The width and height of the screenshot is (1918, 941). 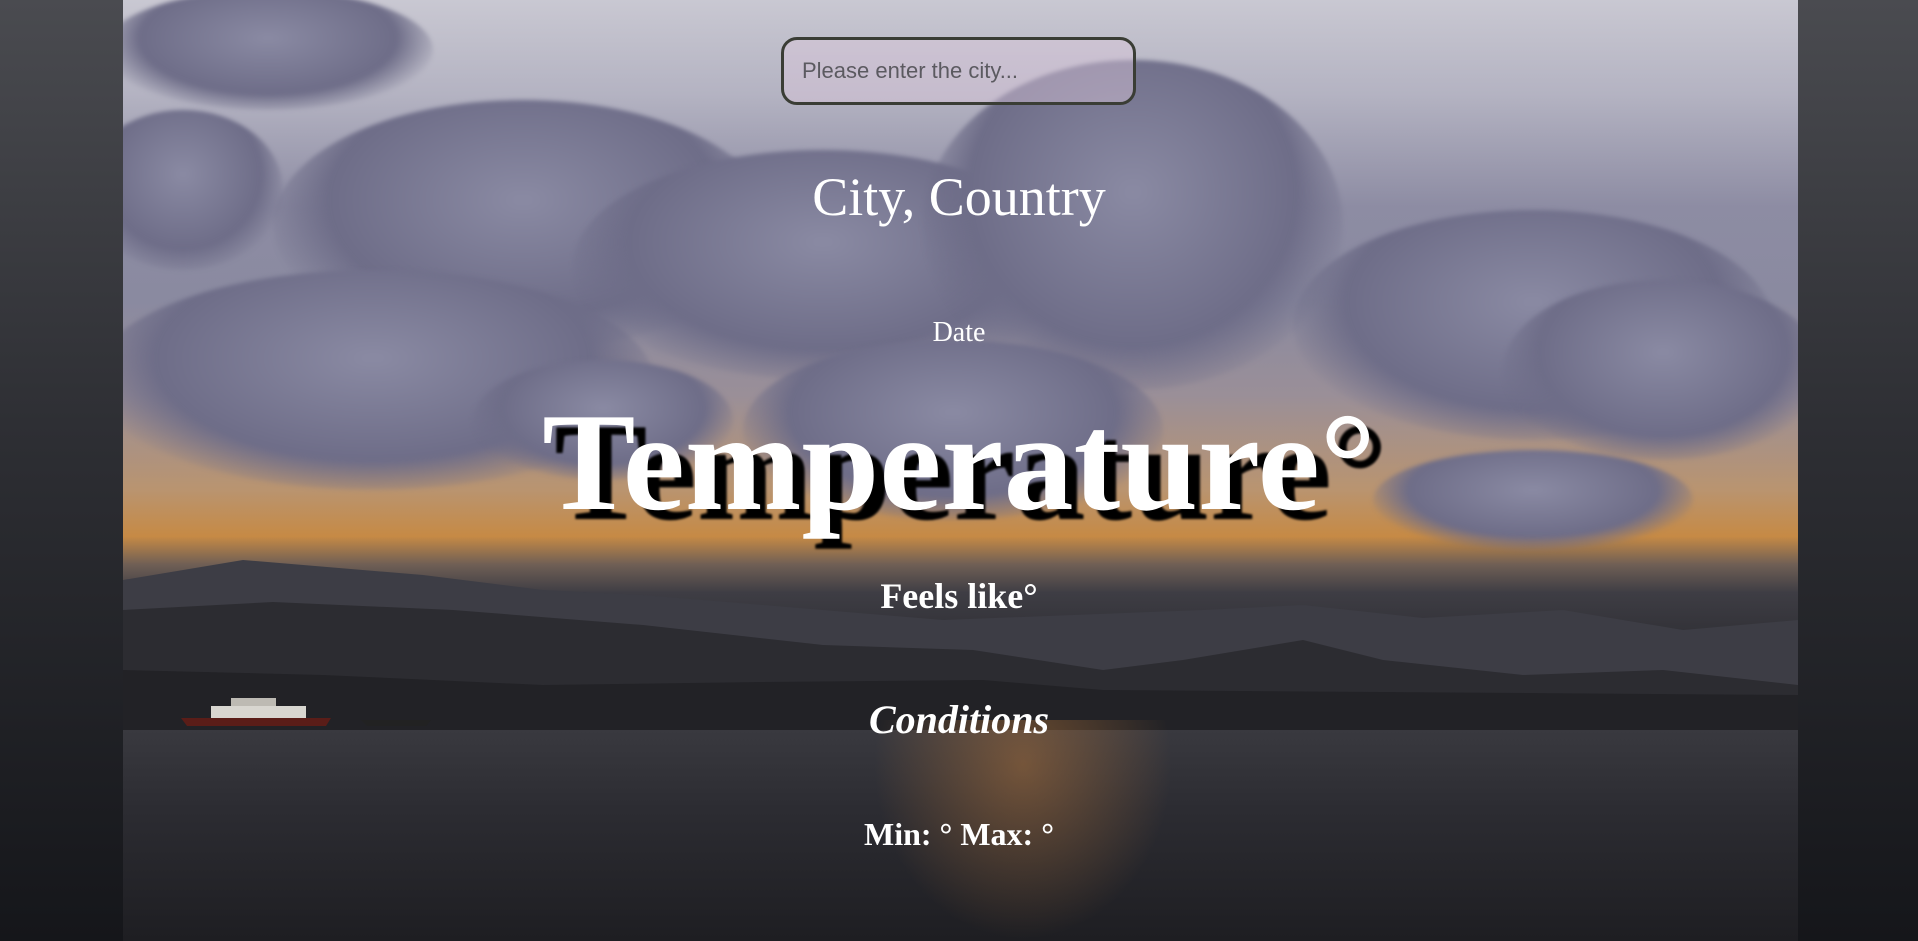 I want to click on feels-like-value: Feels like°, so click(x=959, y=596).